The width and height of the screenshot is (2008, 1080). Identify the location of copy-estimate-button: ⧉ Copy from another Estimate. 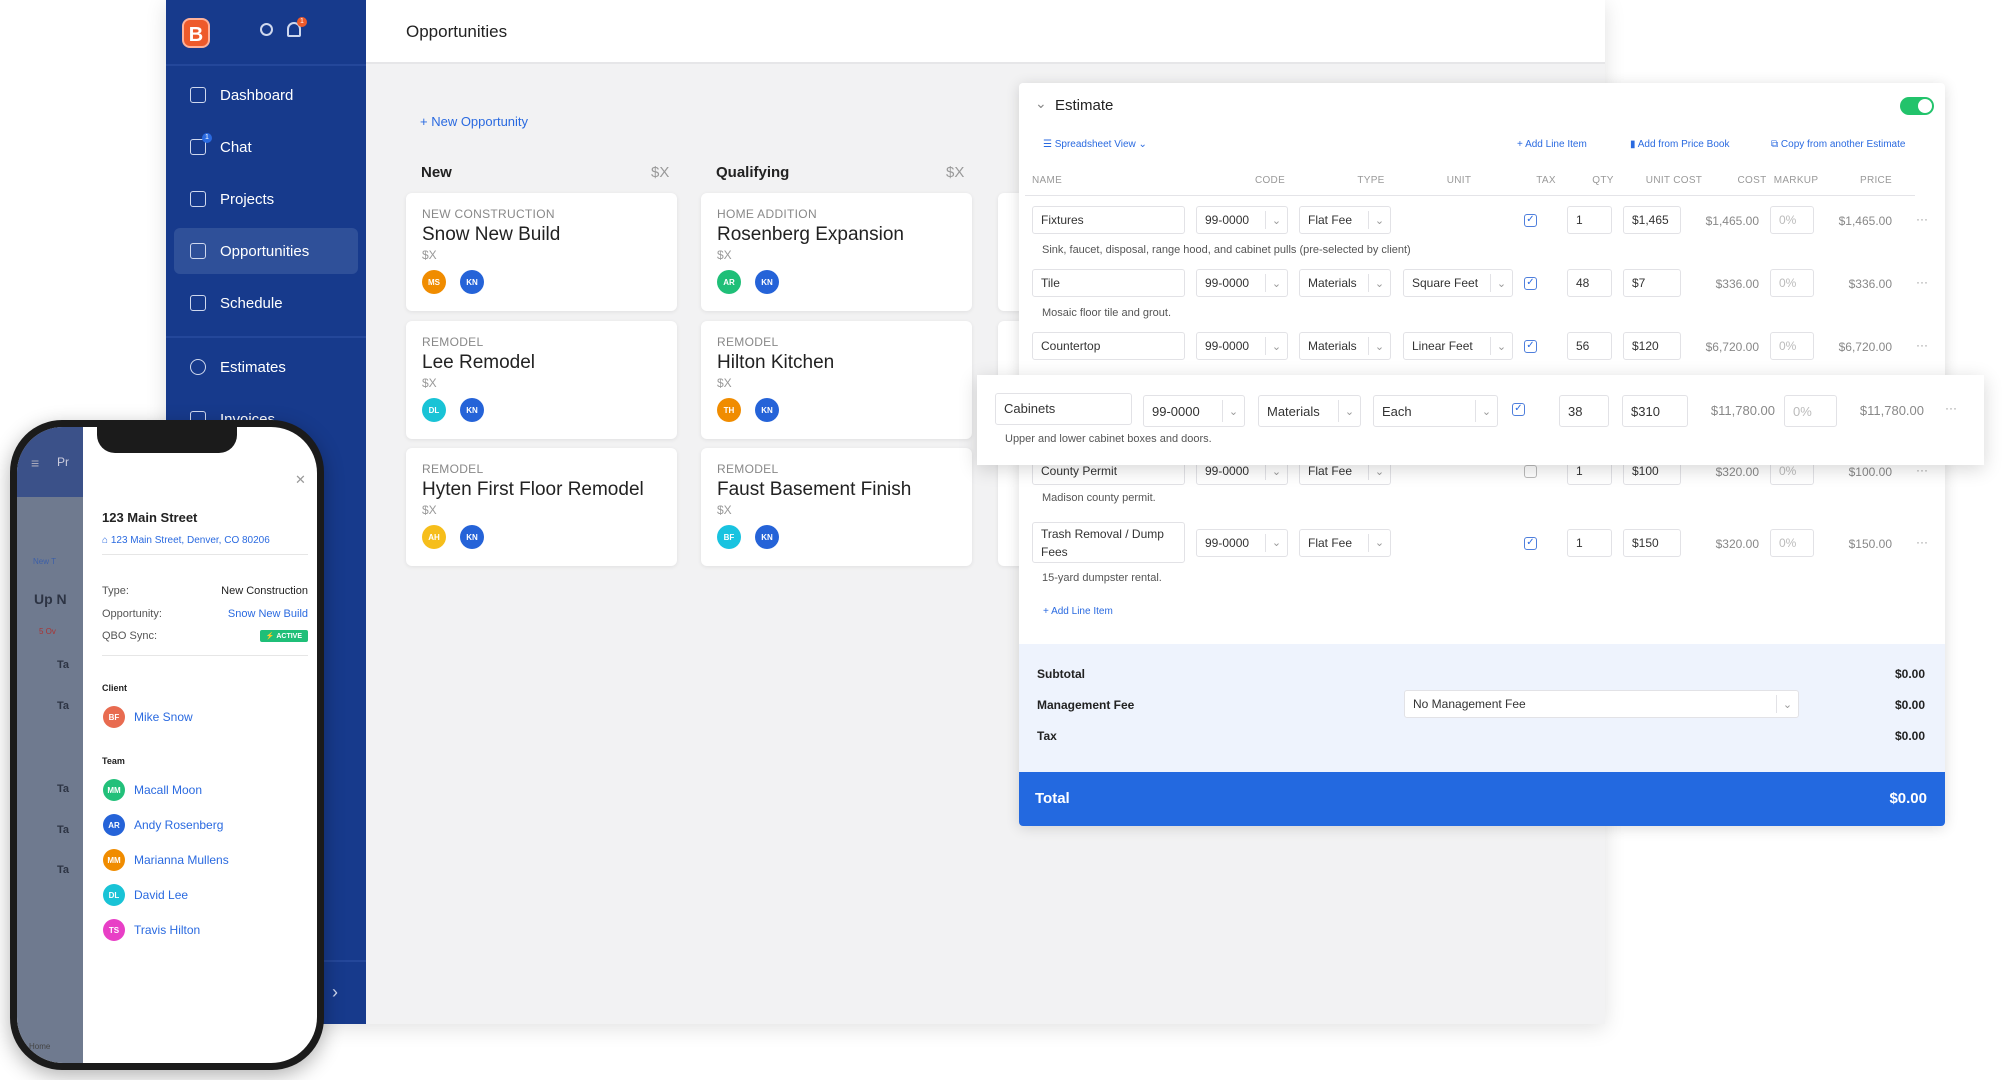
(1838, 144).